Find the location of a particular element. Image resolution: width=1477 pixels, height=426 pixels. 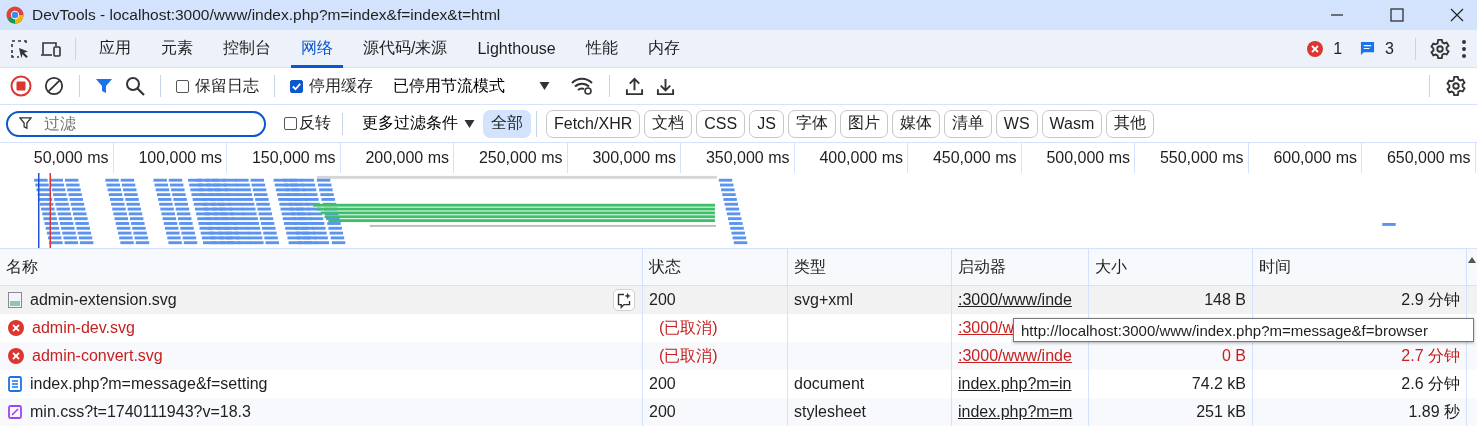

time-tick-label: 650,000 ms is located at coordinates (1419, 158).